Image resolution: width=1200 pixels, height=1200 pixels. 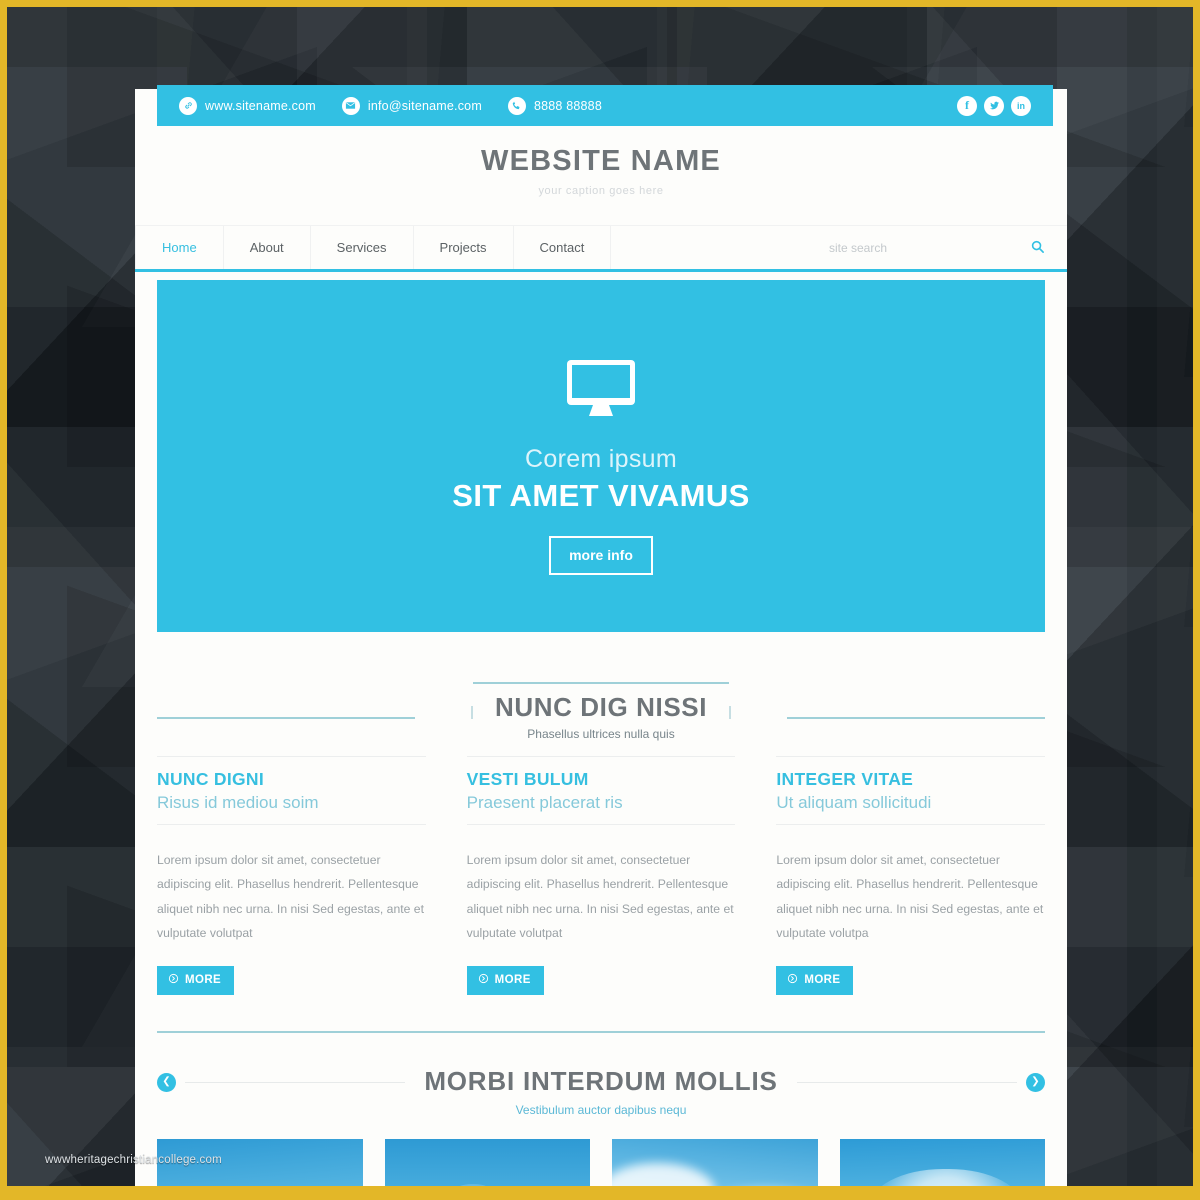 What do you see at coordinates (822, 979) in the screenshot?
I see `service-column-3-more-label: MORE` at bounding box center [822, 979].